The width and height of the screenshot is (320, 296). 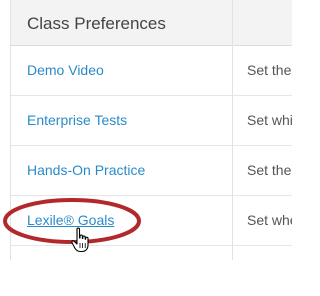 What do you see at coordinates (96, 23) in the screenshot?
I see `section-title: Class Preferences` at bounding box center [96, 23].